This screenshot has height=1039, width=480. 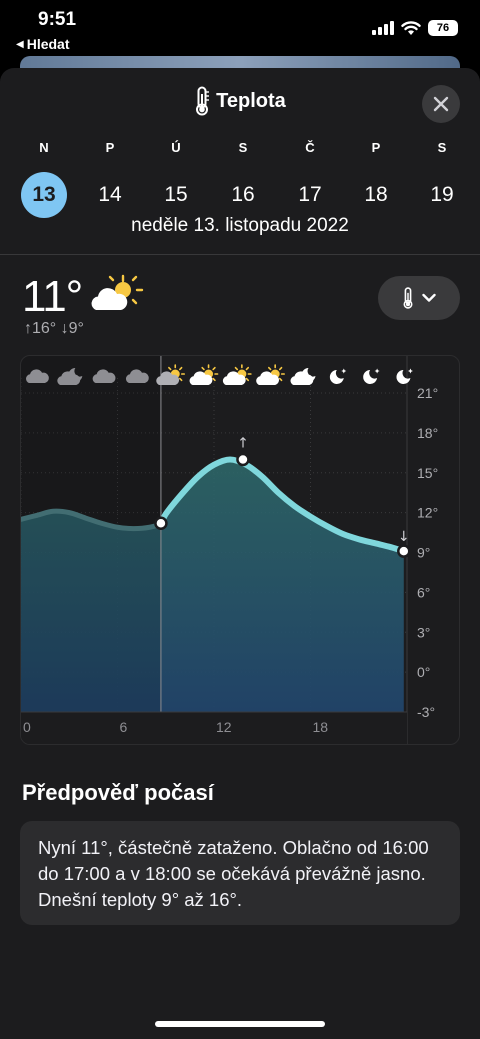 I want to click on sheet-header: Teplota, so click(x=240, y=103).